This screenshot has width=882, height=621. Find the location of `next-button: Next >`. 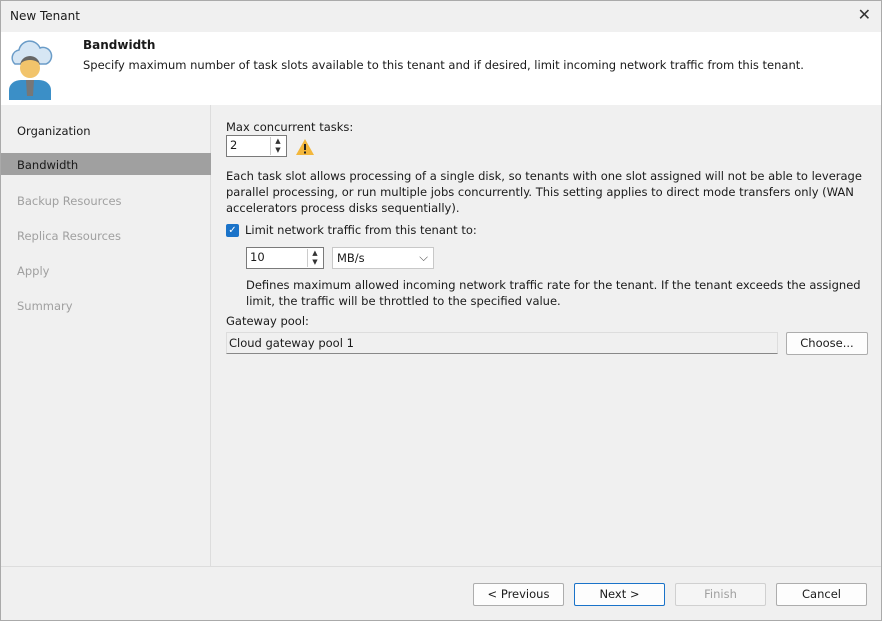

next-button: Next > is located at coordinates (619, 594).